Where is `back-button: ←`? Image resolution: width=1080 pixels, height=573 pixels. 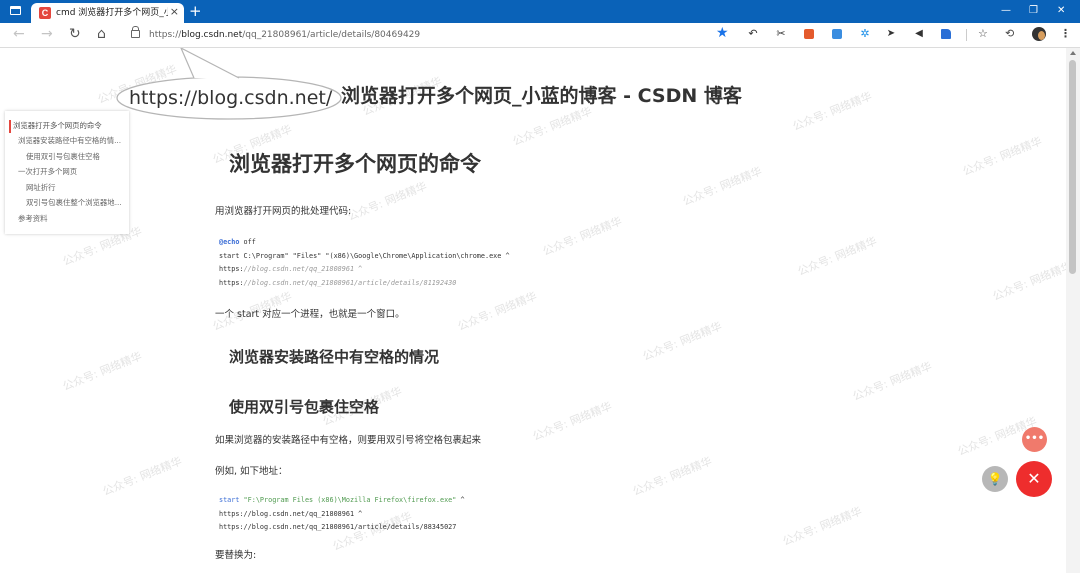 back-button: ← is located at coordinates (19, 34).